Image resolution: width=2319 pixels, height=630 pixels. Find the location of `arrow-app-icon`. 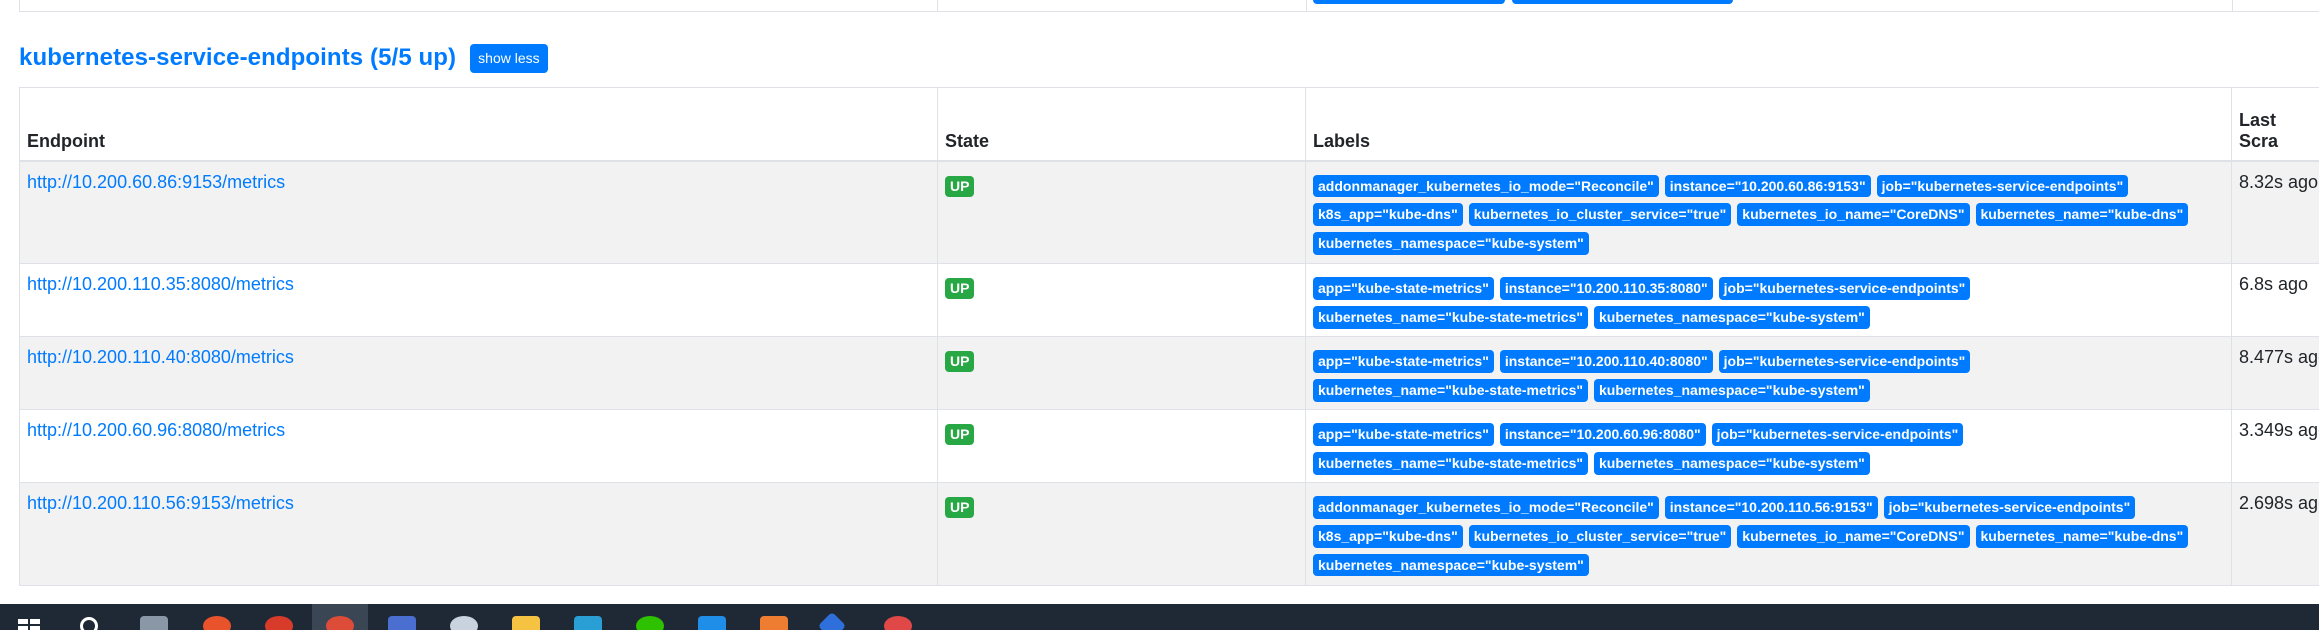

arrow-app-icon is located at coordinates (712, 623).